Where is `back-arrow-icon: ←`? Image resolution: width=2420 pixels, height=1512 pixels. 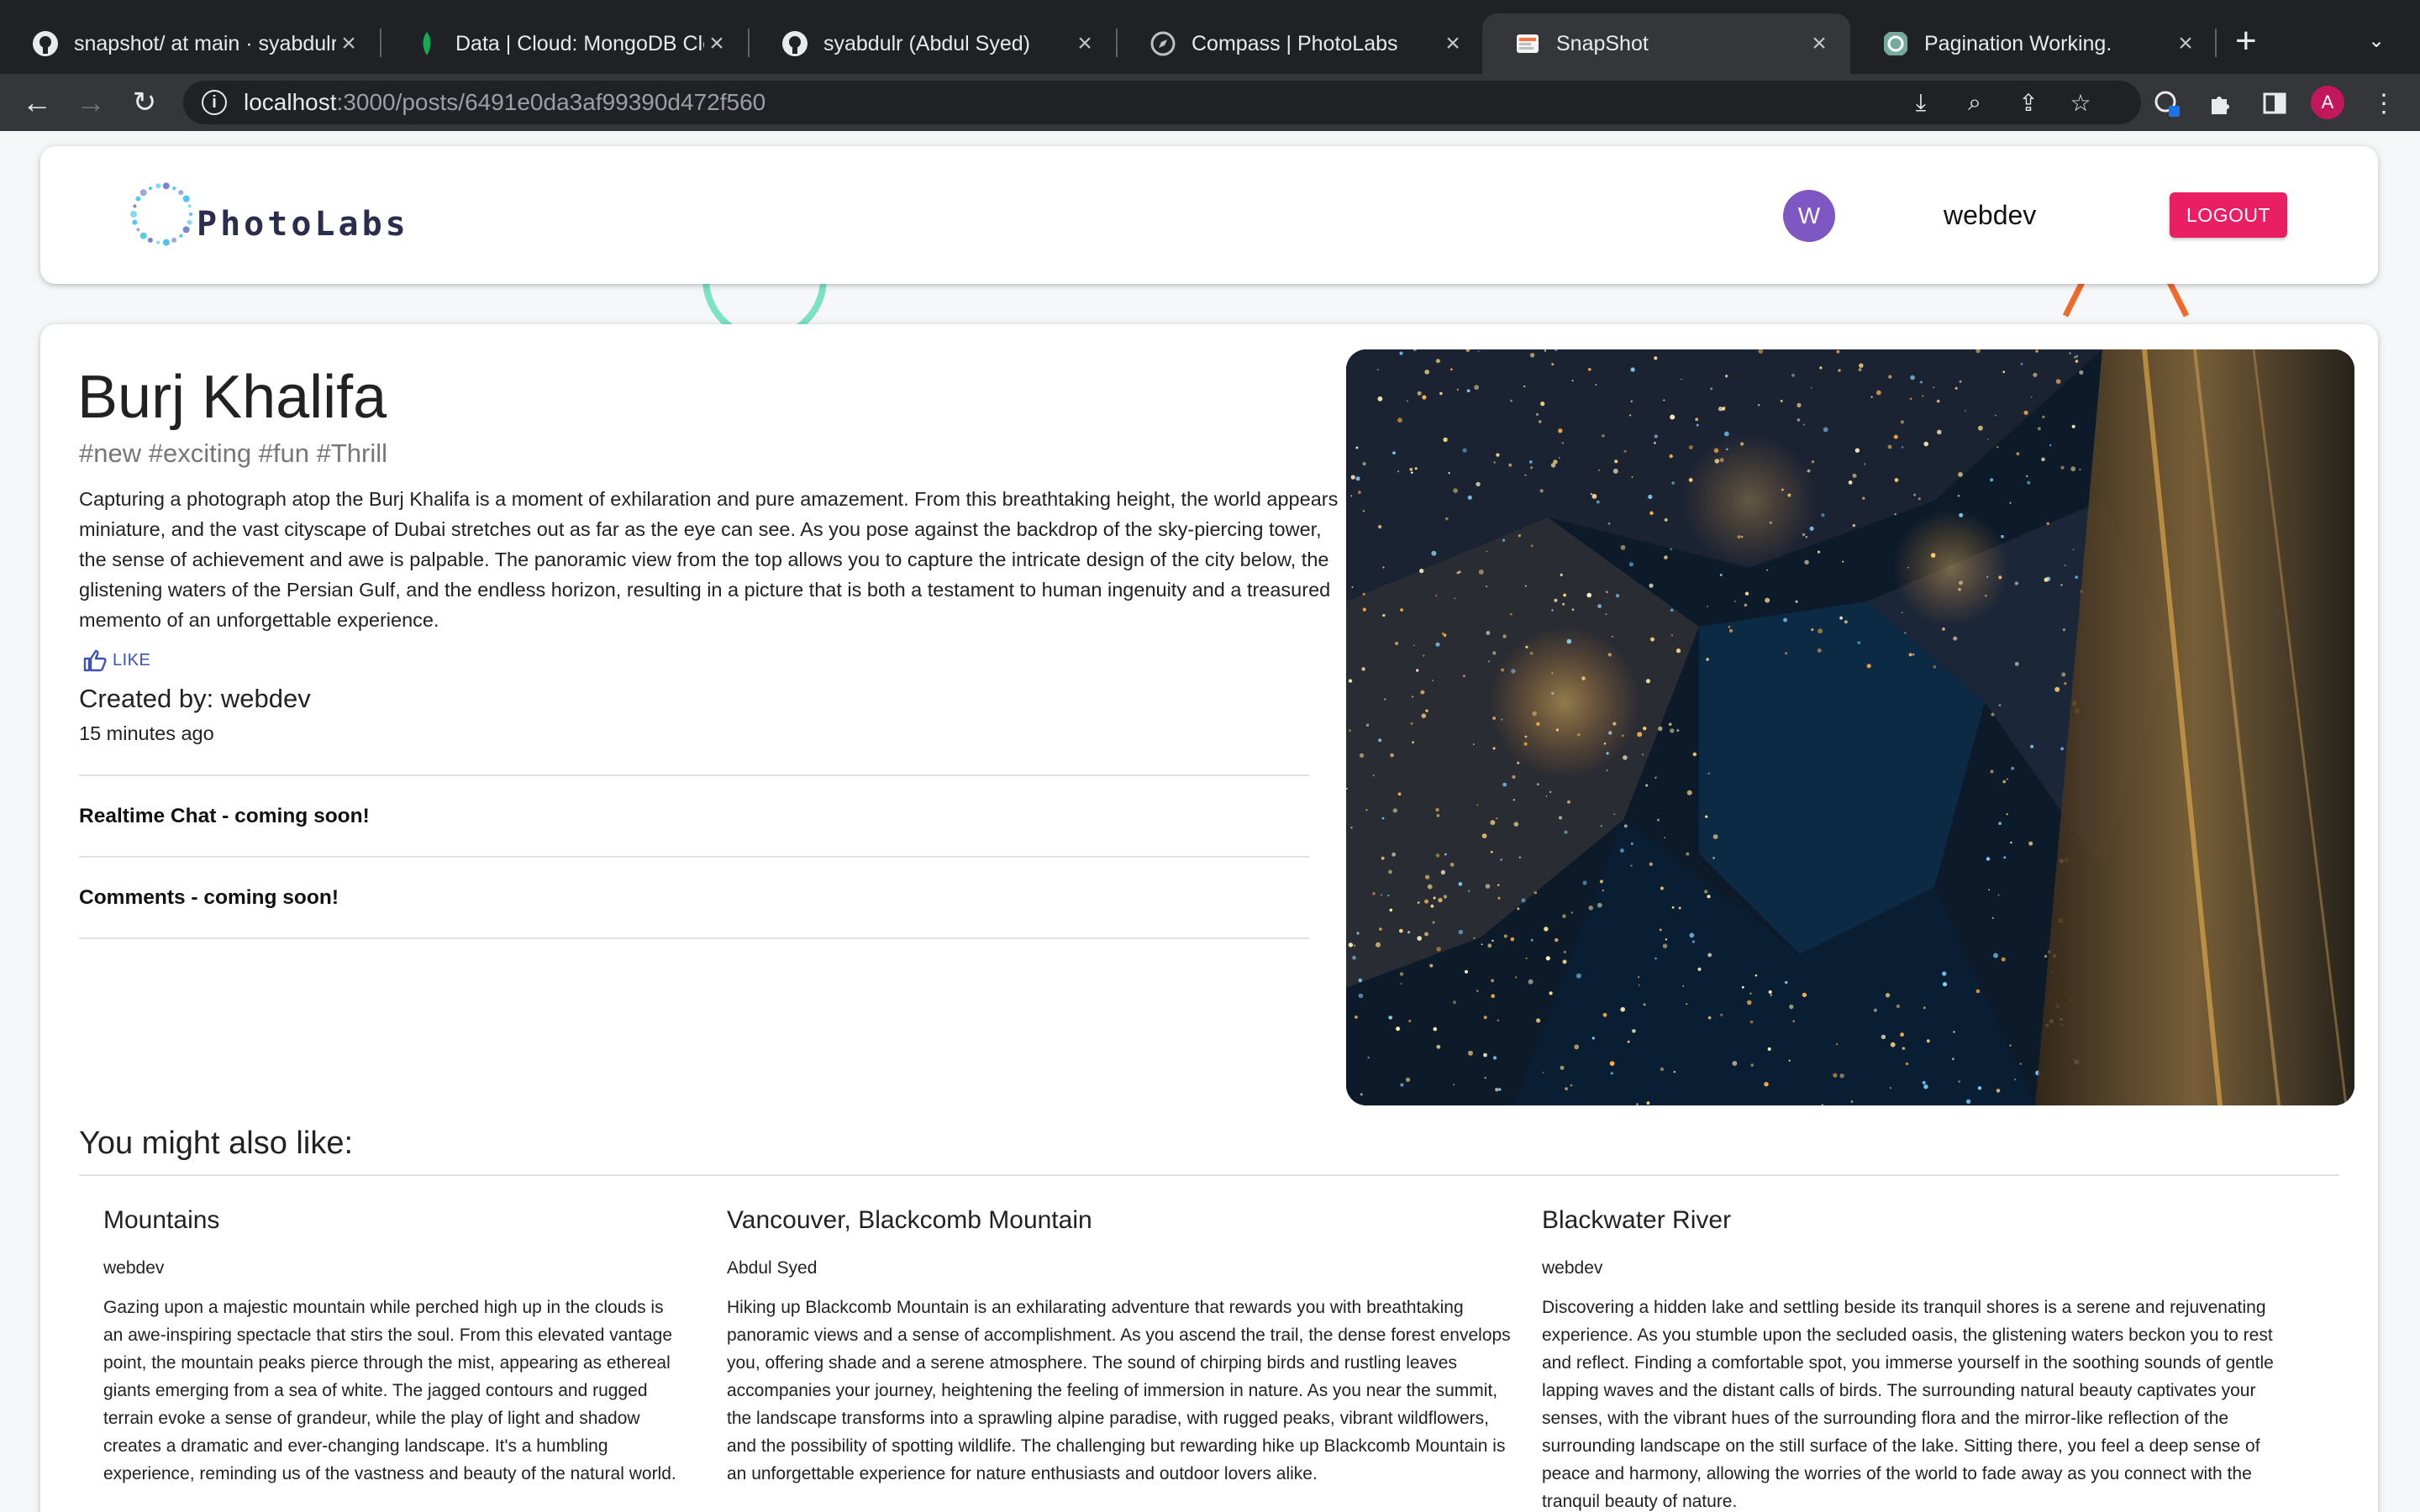 back-arrow-icon: ← is located at coordinates (37, 102).